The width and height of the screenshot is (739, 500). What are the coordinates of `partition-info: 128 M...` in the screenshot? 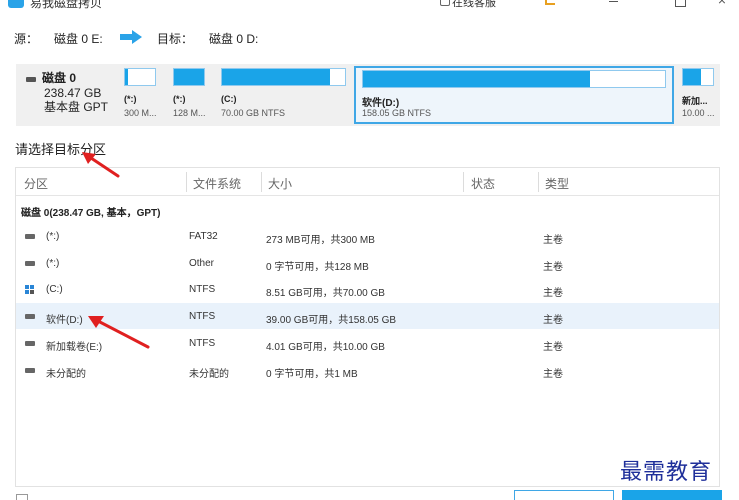 It's located at (189, 113).